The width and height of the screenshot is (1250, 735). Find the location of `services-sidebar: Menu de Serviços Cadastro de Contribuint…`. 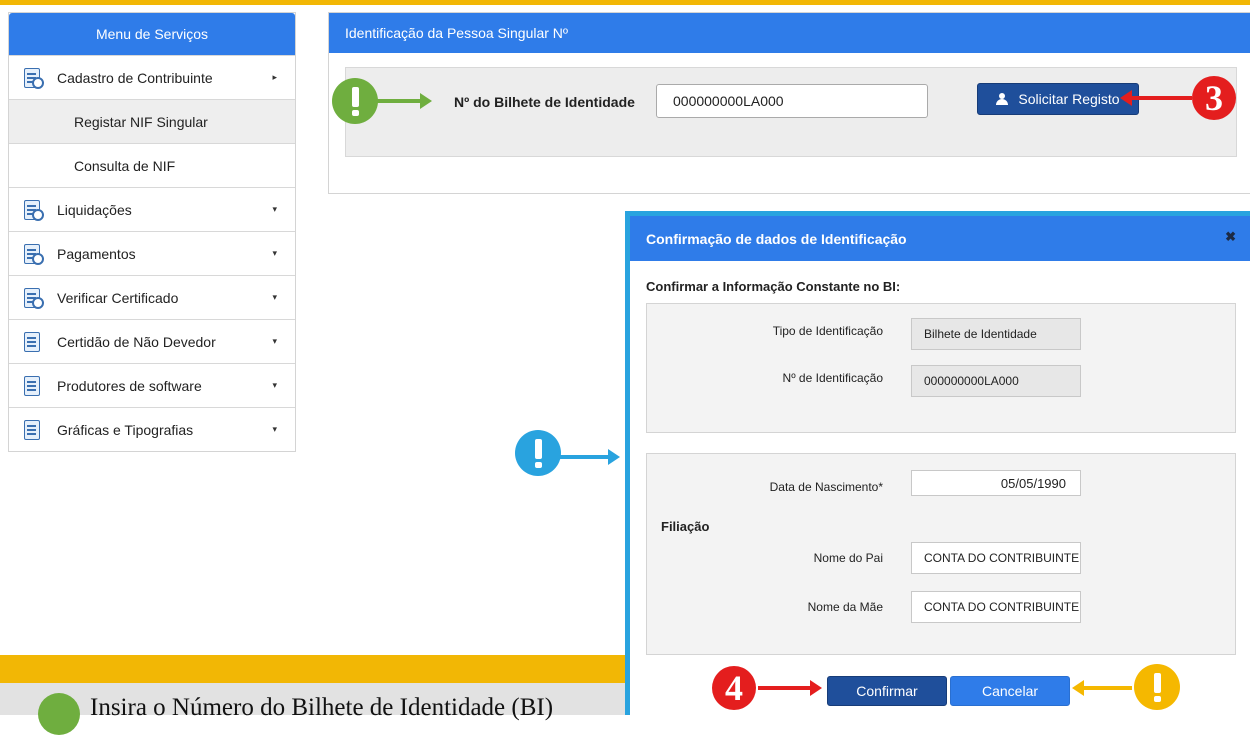

services-sidebar: Menu de Serviços Cadastro de Contribuint… is located at coordinates (152, 232).